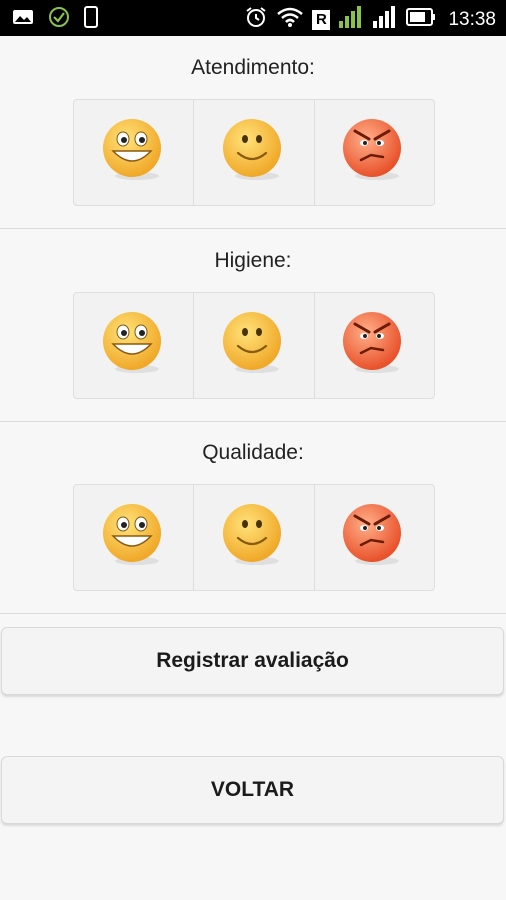  What do you see at coordinates (59, 19) in the screenshot?
I see `check-circle-icon` at bounding box center [59, 19].